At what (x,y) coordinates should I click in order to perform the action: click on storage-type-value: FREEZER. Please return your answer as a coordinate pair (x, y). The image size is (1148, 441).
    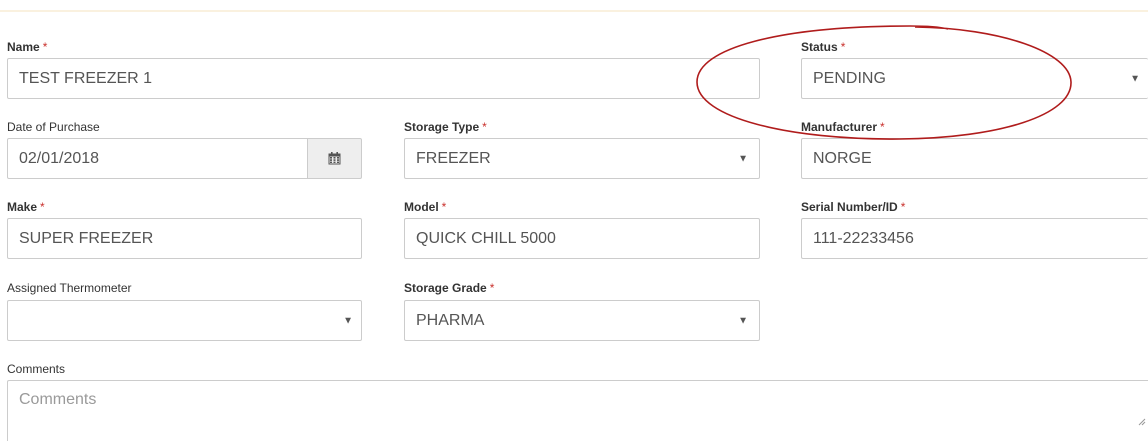
    Looking at the image, I should click on (453, 158).